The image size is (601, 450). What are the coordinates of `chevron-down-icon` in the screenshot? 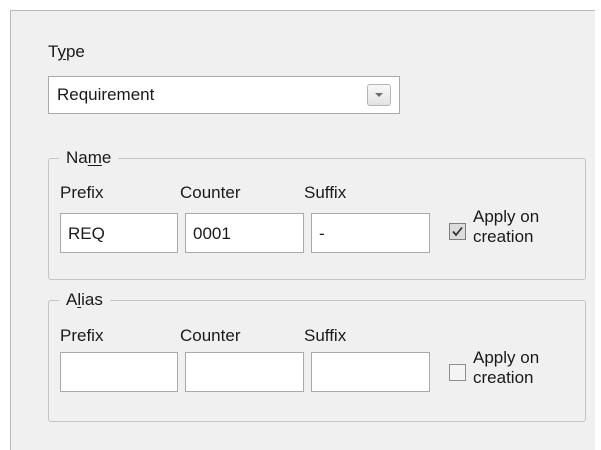 It's located at (379, 95).